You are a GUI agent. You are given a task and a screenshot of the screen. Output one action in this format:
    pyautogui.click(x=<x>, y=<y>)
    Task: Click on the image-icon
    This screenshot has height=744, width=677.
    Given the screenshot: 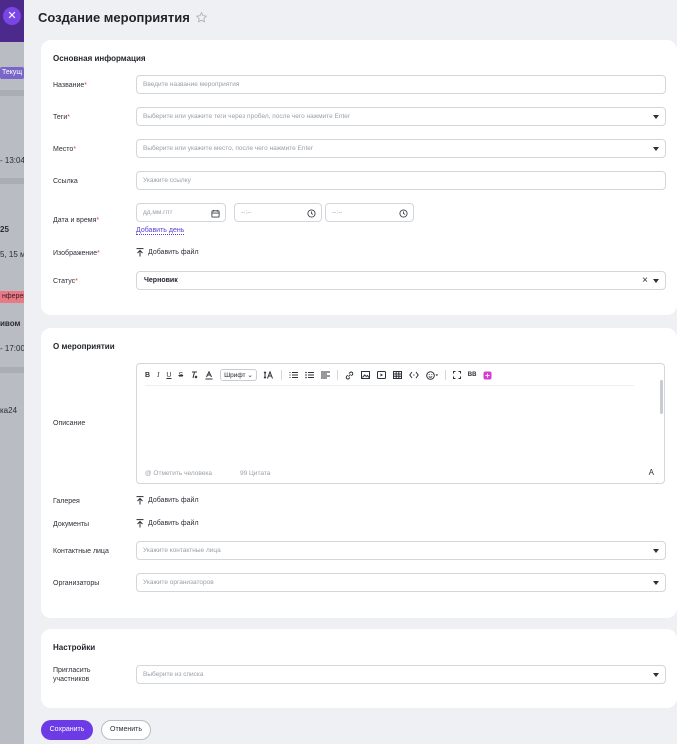 What is the action you would take?
    pyautogui.click(x=365, y=375)
    